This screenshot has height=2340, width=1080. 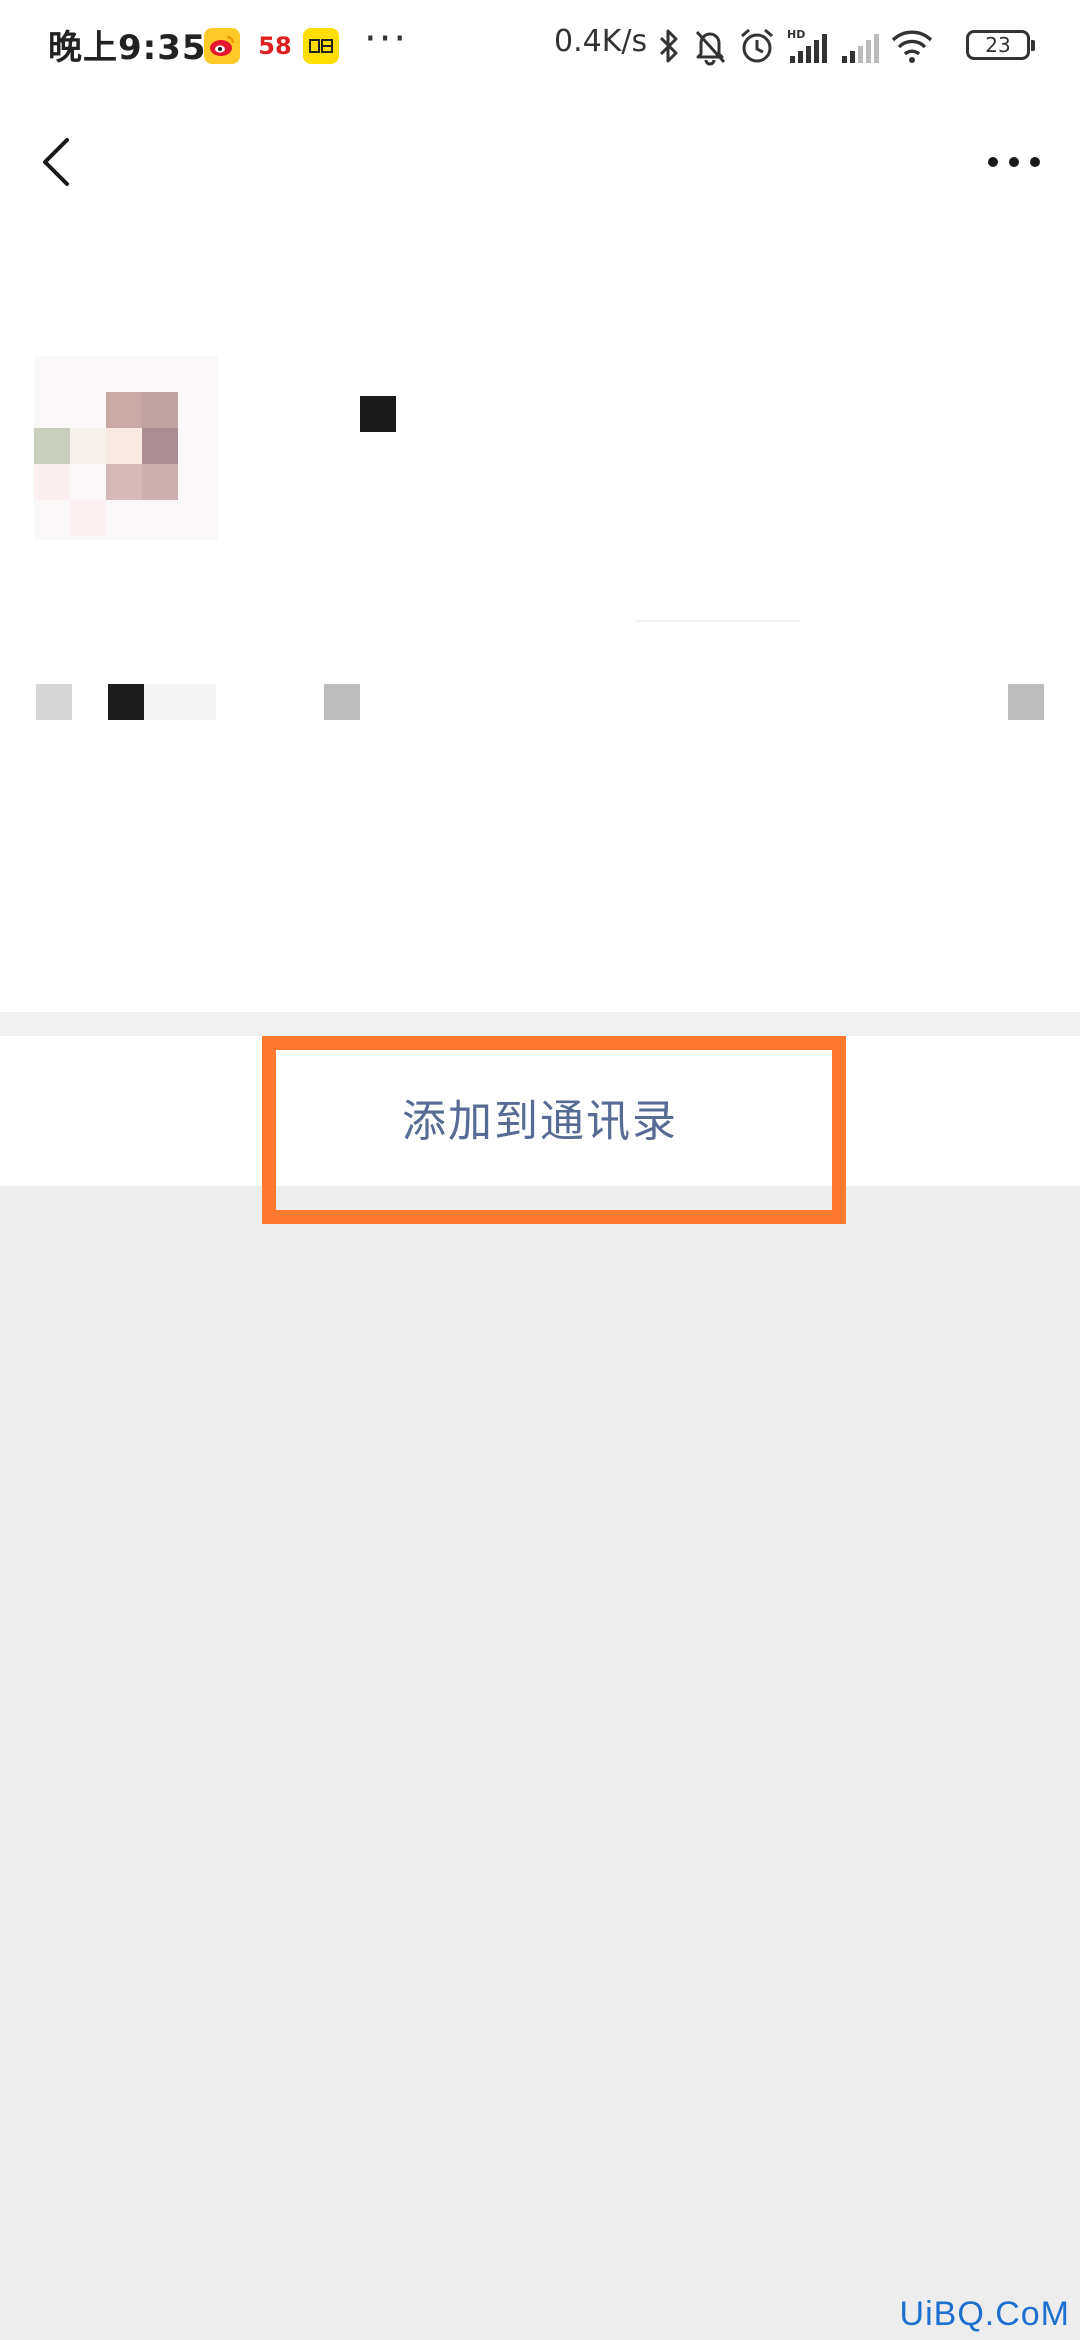 I want to click on notification-more-icon: ···, so click(x=386, y=39).